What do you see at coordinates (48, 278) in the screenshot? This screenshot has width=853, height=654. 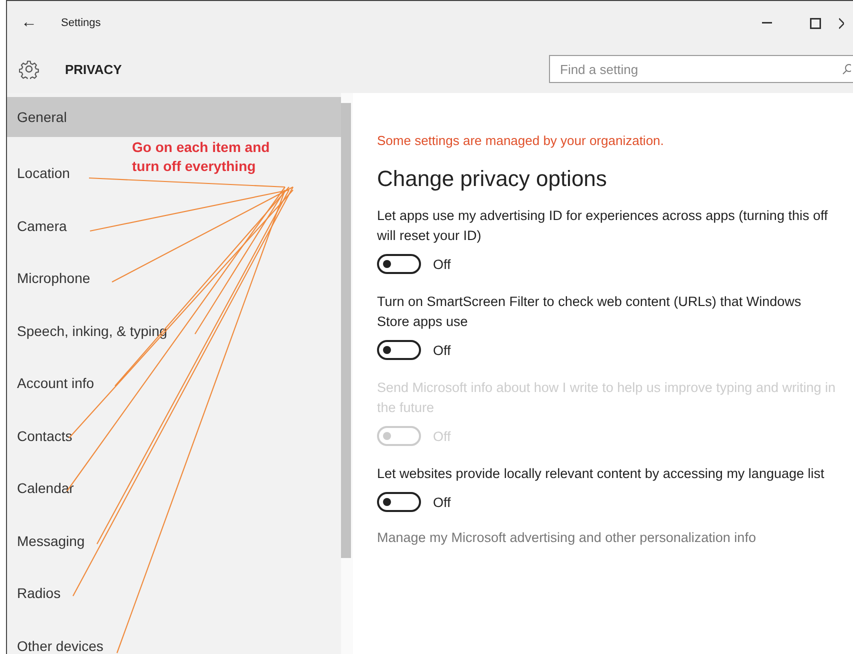 I see `sidebar-item: Microphone` at bounding box center [48, 278].